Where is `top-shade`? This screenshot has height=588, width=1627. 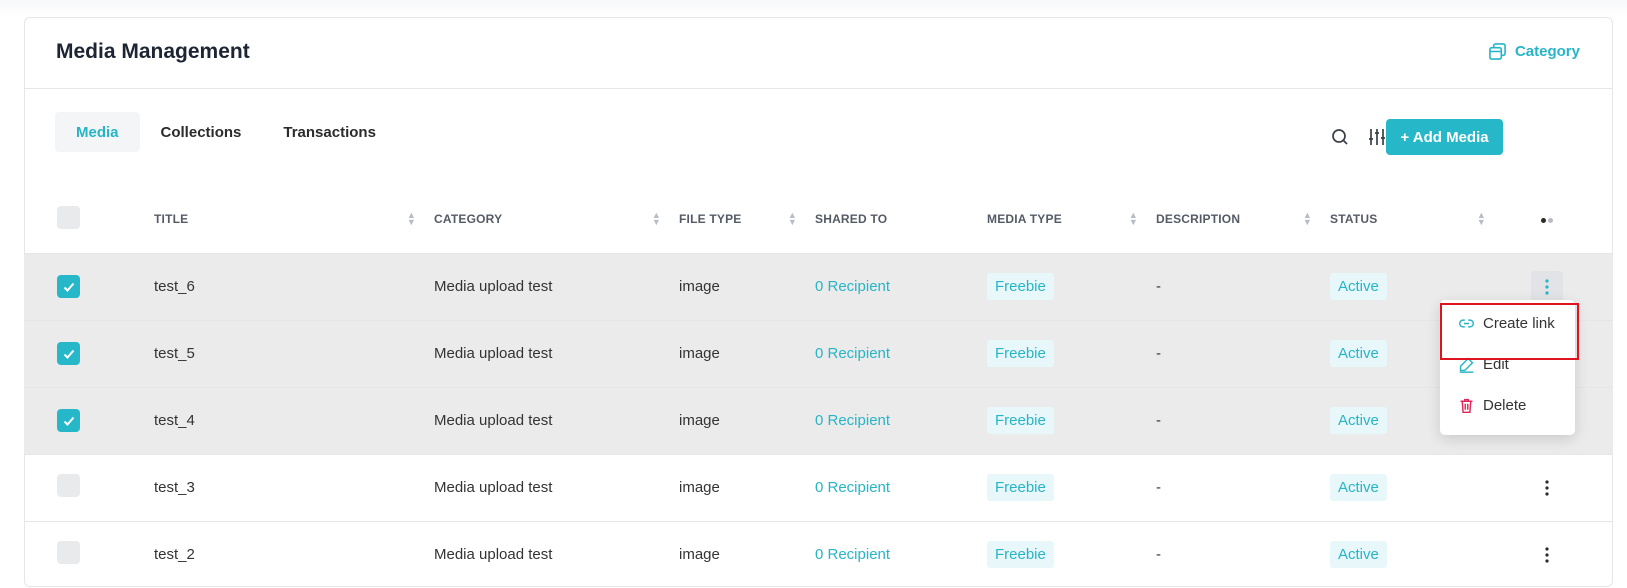
top-shade is located at coordinates (813, 8).